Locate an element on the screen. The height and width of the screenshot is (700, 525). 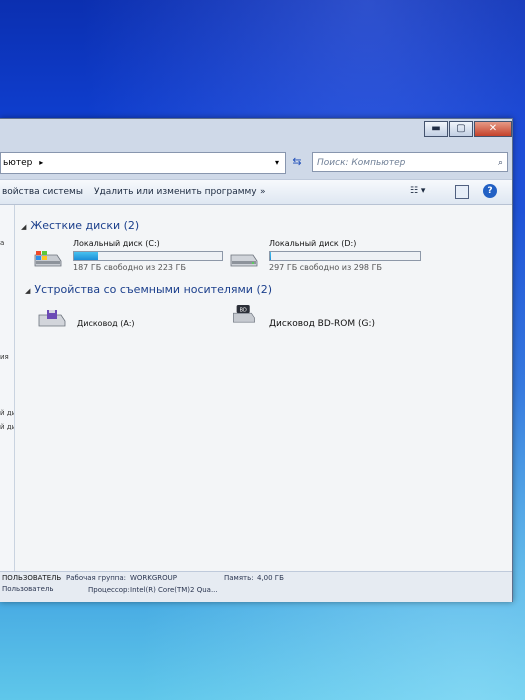
address-bar: ьютер ▸ ▾ ⇆ Поиск: Компьютер ⌕ is located at coordinates (256, 163).